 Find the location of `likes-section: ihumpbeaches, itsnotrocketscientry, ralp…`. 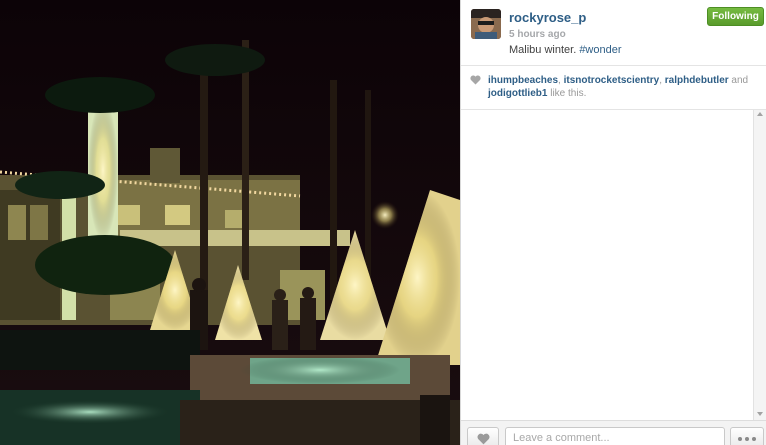

likes-section: ihumpbeaches, itsnotrocketscientry, ralp… is located at coordinates (613, 88).